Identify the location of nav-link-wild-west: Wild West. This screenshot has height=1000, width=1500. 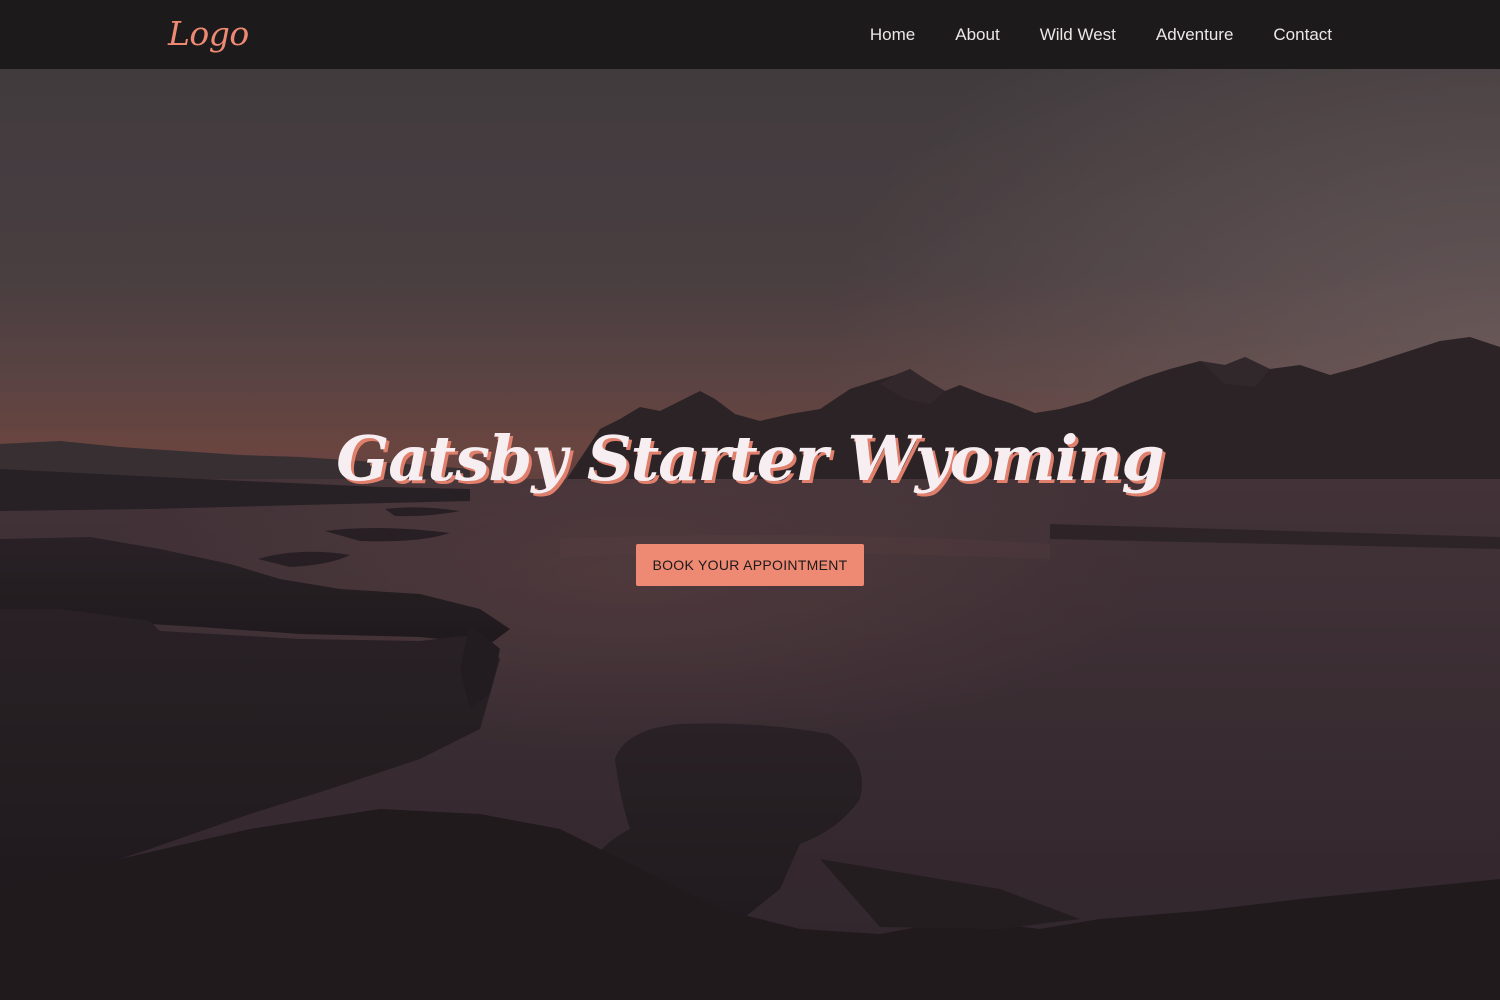
(1078, 35).